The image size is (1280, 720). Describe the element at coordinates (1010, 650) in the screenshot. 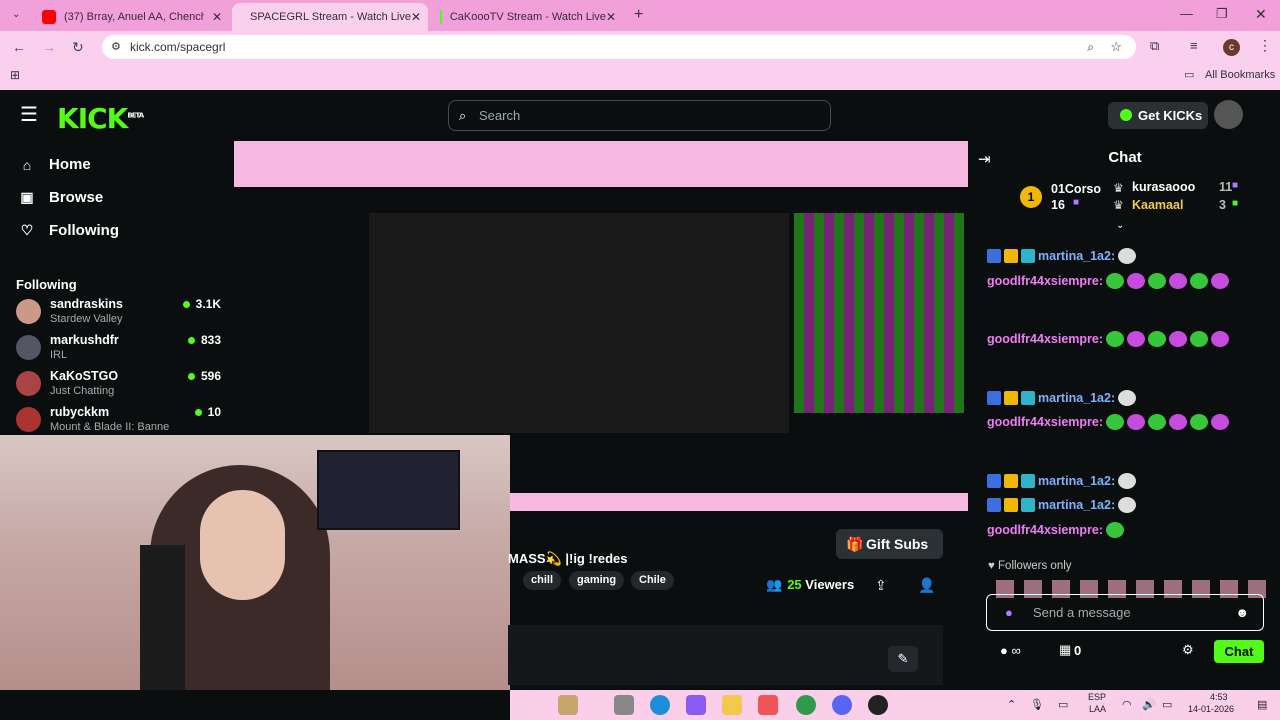

I see `badges-icon: ● ∞` at that location.